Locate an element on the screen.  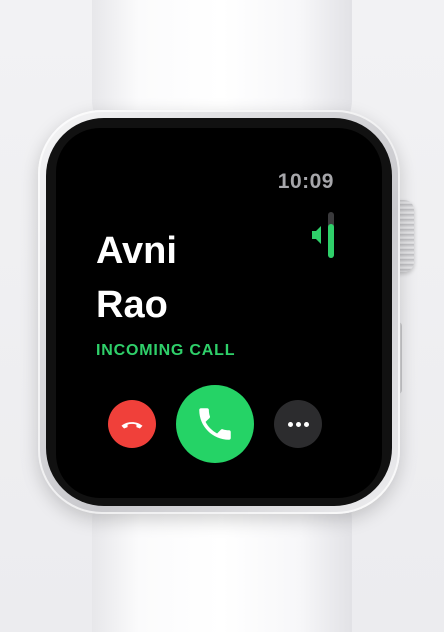
phone-icon is located at coordinates (215, 424).